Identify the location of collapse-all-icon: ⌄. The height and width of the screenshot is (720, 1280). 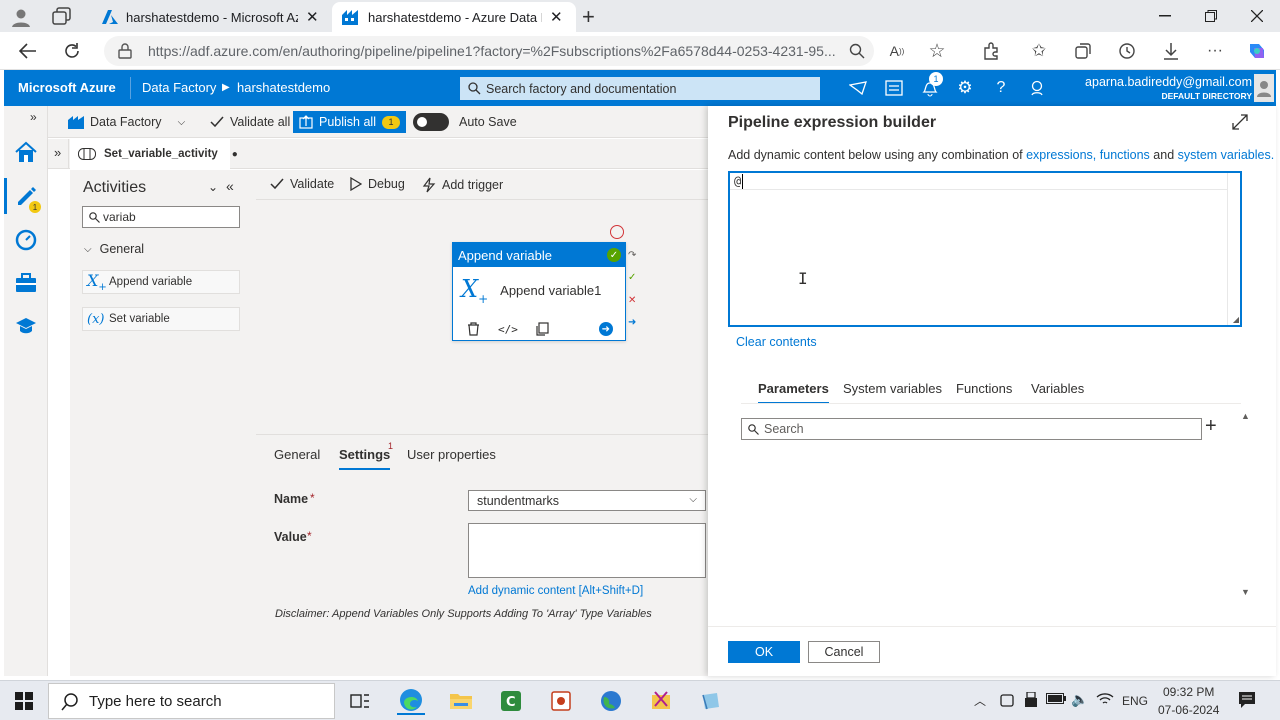
(213, 187).